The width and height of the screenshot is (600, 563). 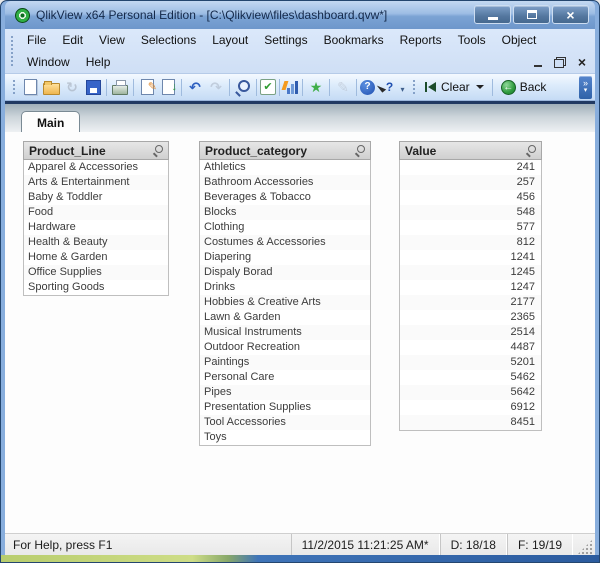 I want to click on open-file-icon, so click(x=51, y=87).